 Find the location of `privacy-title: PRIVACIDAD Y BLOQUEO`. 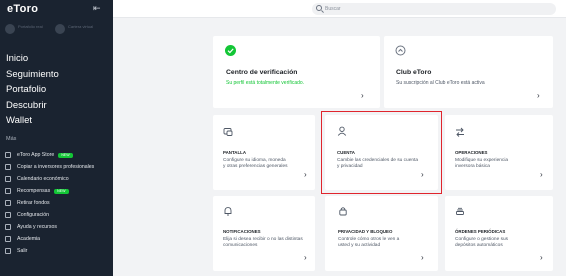

privacy-title: PRIVACIDAD Y BLOQUEO is located at coordinates (365, 231).